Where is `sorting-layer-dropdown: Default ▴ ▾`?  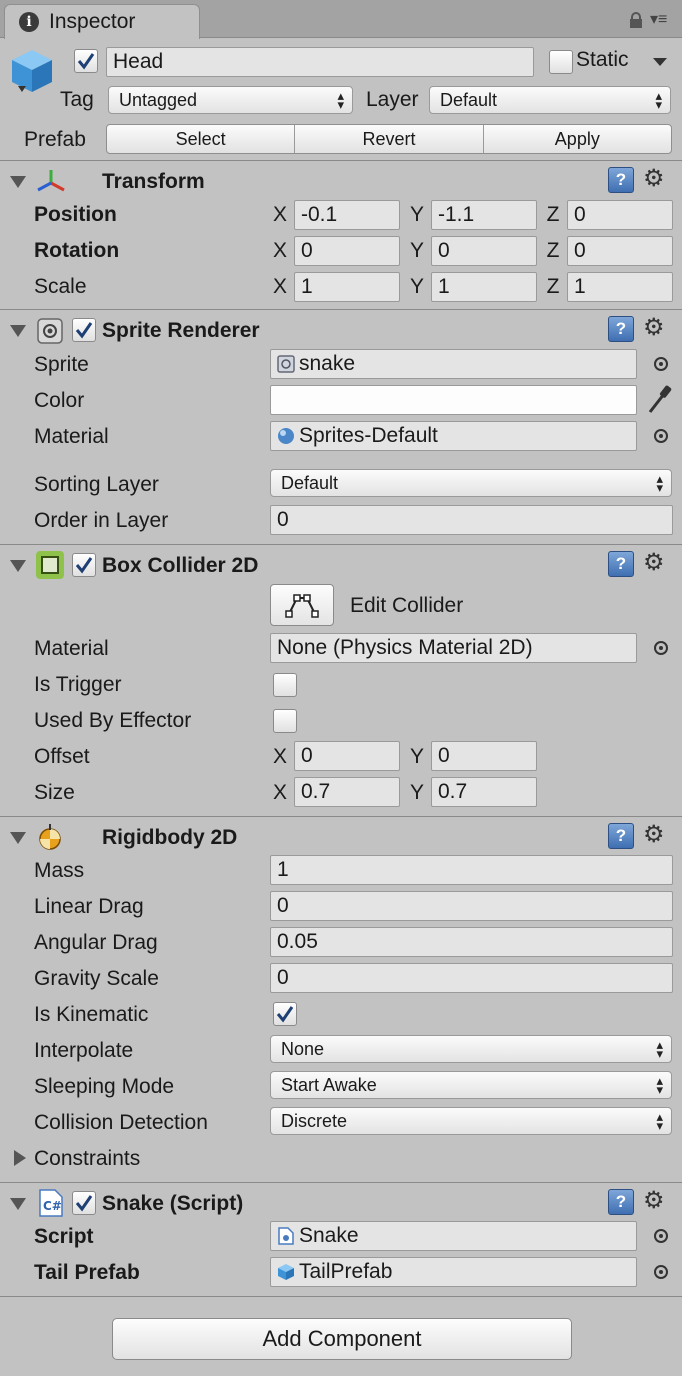
sorting-layer-dropdown: Default ▴ ▾ is located at coordinates (471, 483).